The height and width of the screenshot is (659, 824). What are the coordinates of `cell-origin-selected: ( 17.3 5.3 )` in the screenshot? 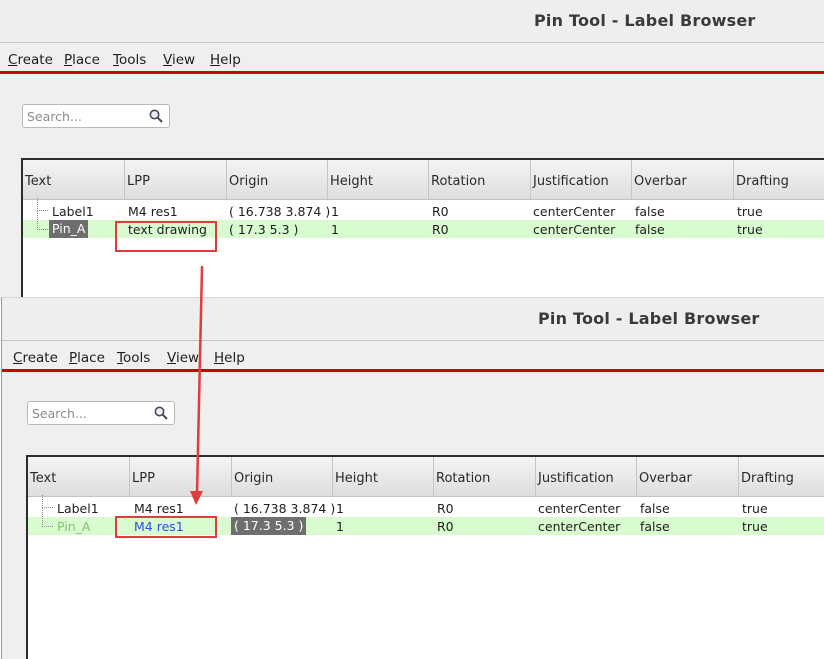 It's located at (269, 526).